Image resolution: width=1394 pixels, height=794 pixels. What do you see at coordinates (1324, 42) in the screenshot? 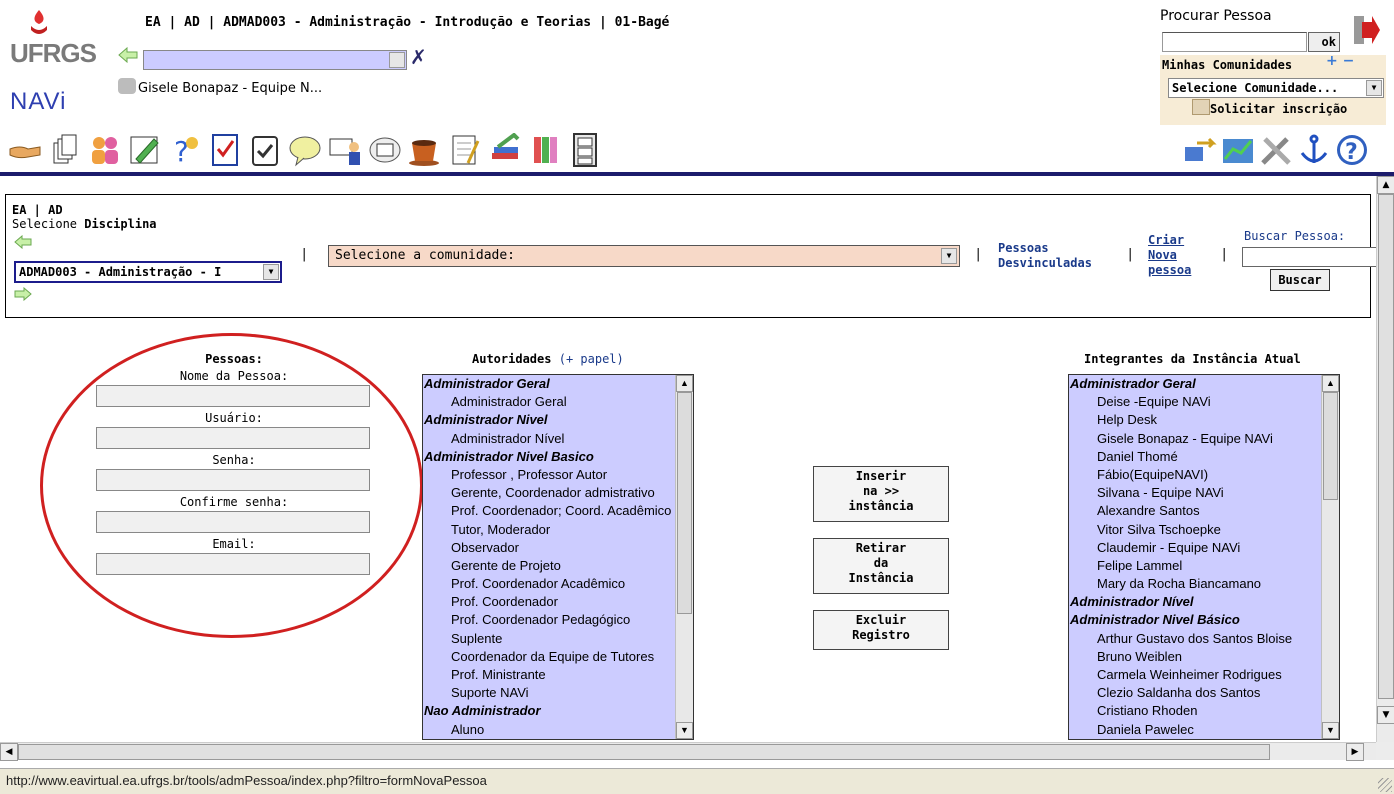
I see `search-ok-button: ok` at bounding box center [1324, 42].